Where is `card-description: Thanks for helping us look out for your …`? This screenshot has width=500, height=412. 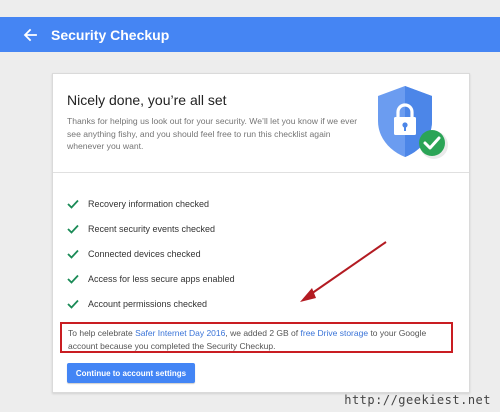
card-description: Thanks for helping us look out for your … is located at coordinates (212, 133).